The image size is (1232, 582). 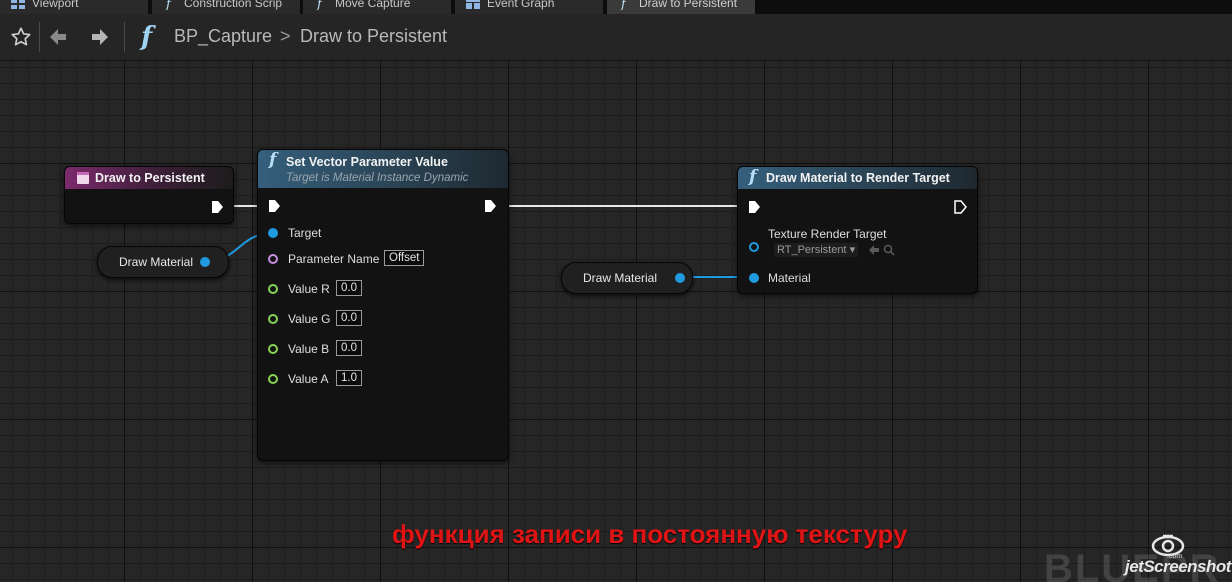 I want to click on chevron-down-icon: ▾, so click(x=852, y=250).